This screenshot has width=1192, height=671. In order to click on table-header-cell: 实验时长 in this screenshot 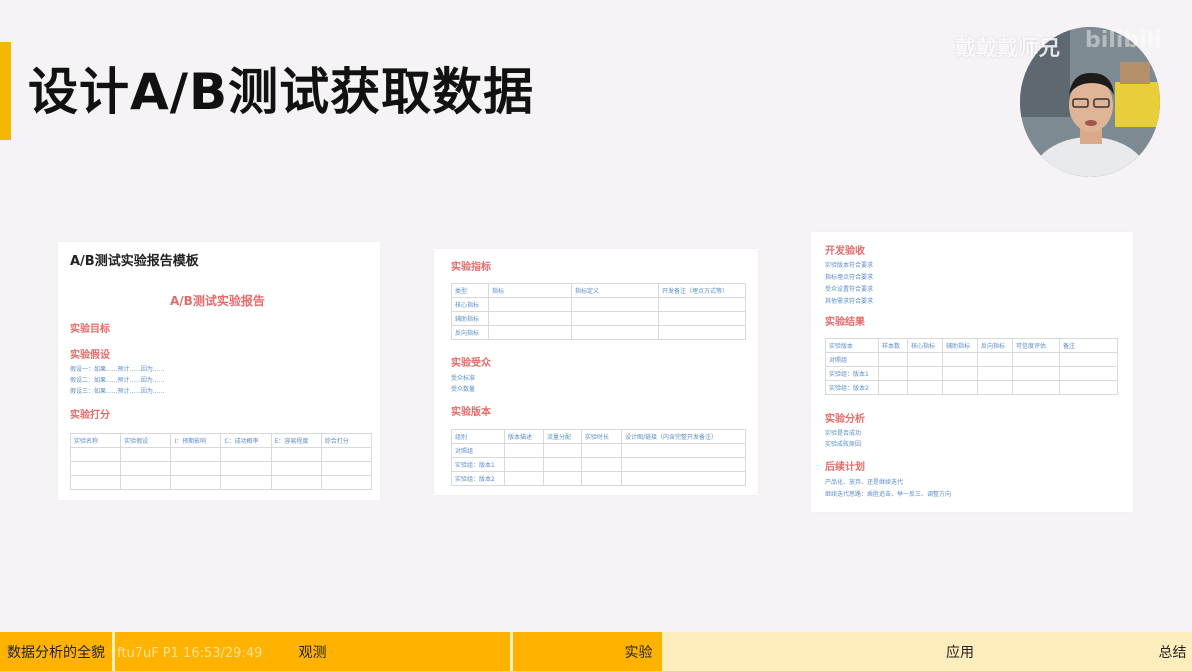, I will do `click(601, 436)`.